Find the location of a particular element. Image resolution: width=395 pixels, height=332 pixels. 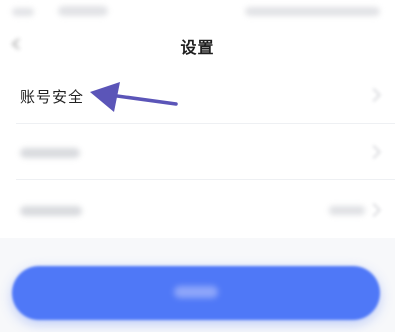

annotation-arrow-icon is located at coordinates (134, 97).